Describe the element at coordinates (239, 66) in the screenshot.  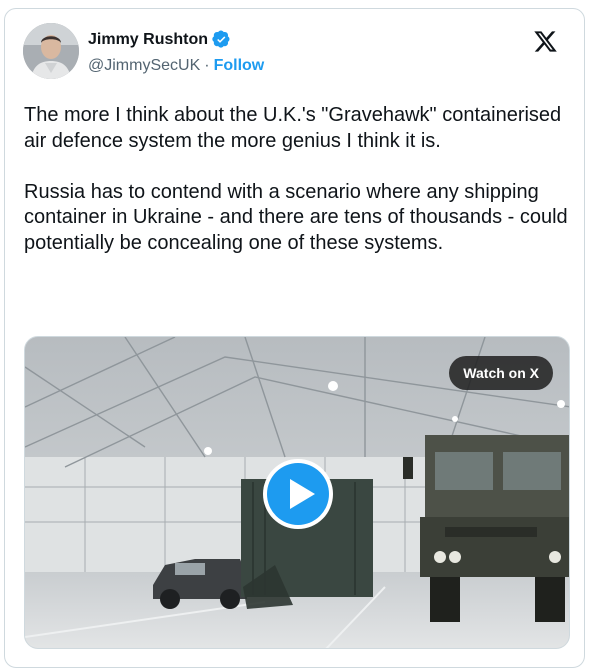
I see `follow-button: Follow` at that location.